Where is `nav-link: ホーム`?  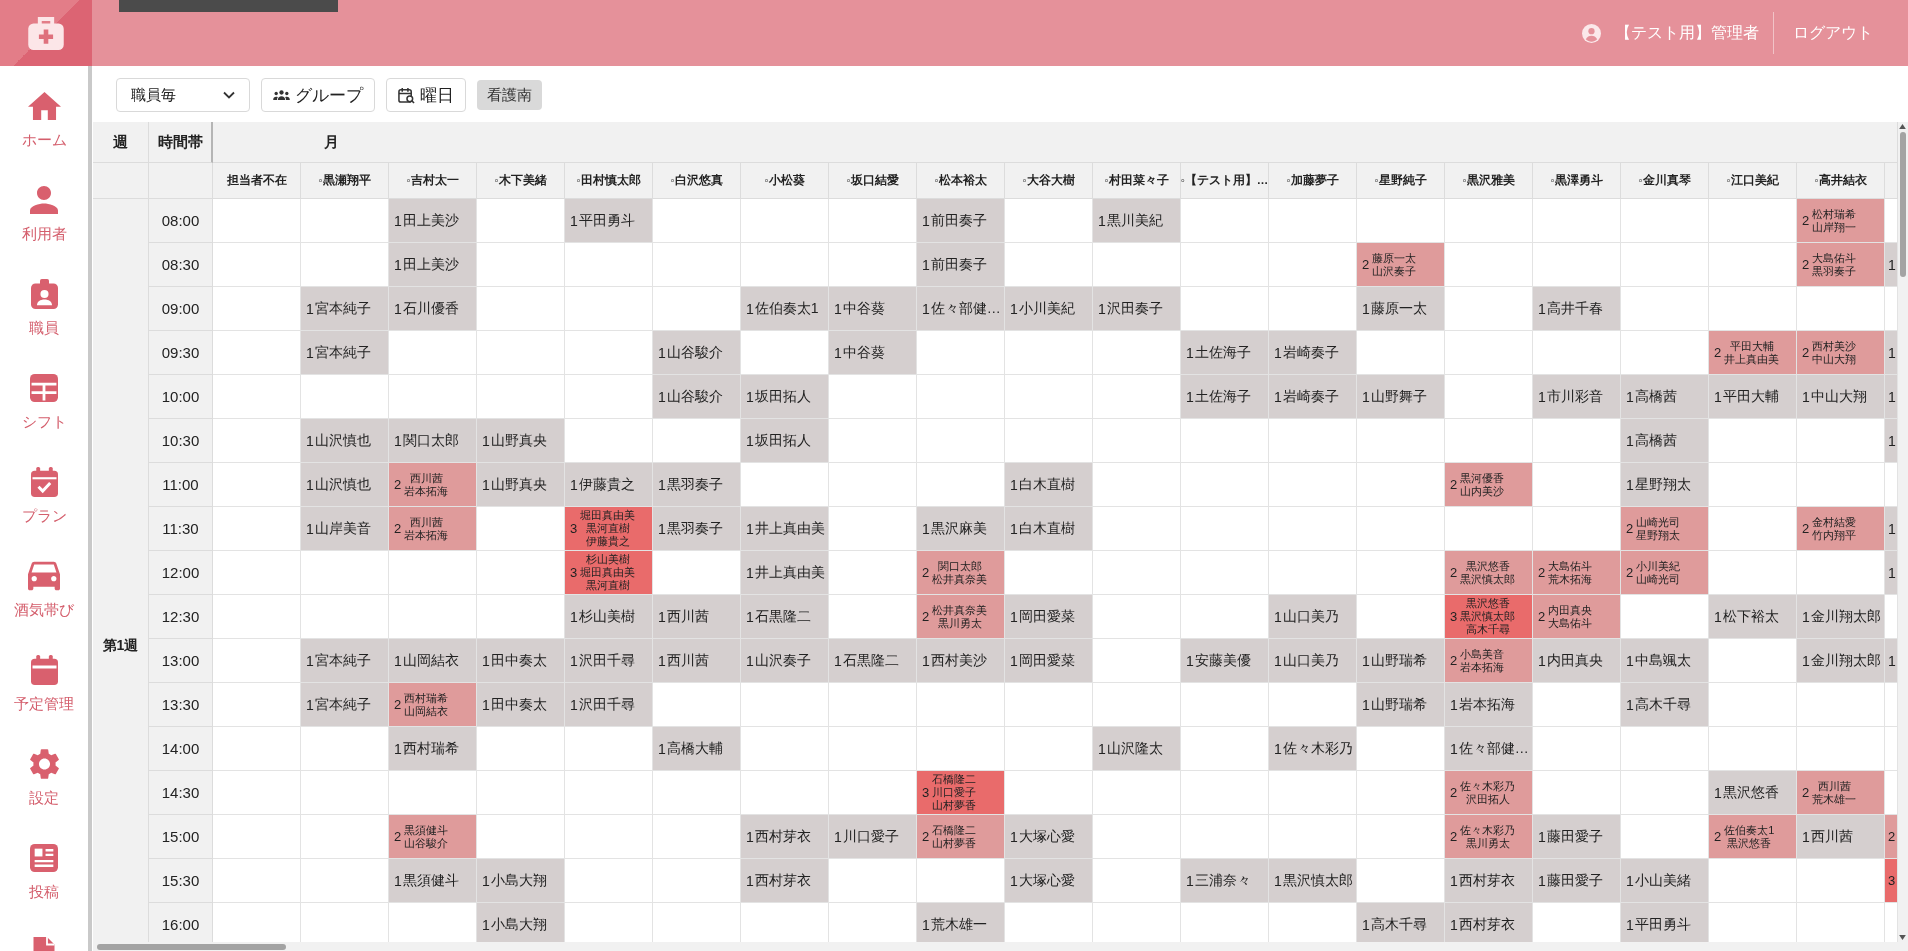 nav-link: ホーム is located at coordinates (44, 123).